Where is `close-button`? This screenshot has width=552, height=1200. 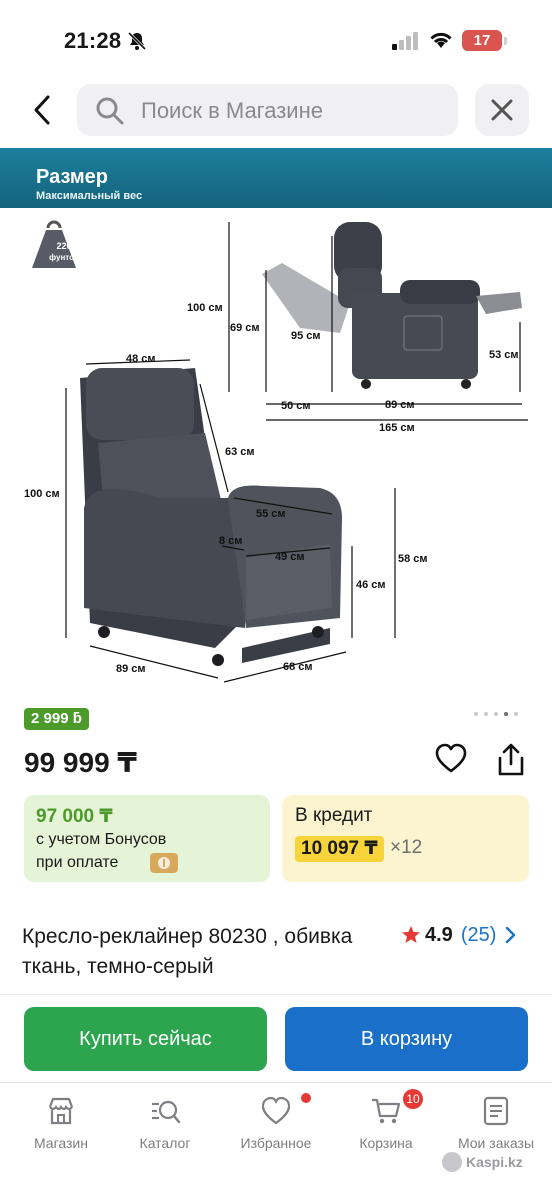
close-button is located at coordinates (502, 110).